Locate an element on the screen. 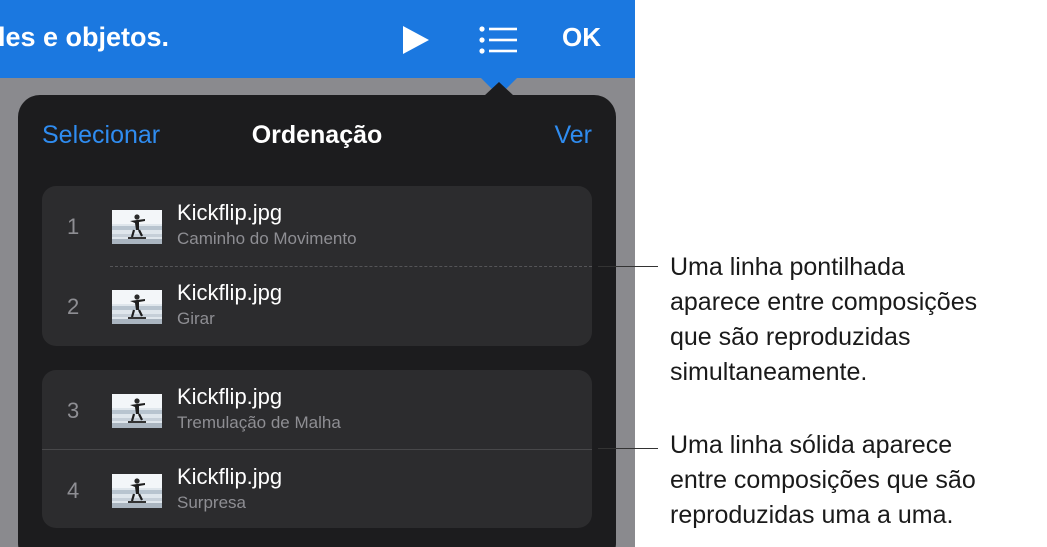 Image resolution: width=1047 pixels, height=547 pixels. popover-header: Selecionar Ordenação Ver is located at coordinates (317, 135).